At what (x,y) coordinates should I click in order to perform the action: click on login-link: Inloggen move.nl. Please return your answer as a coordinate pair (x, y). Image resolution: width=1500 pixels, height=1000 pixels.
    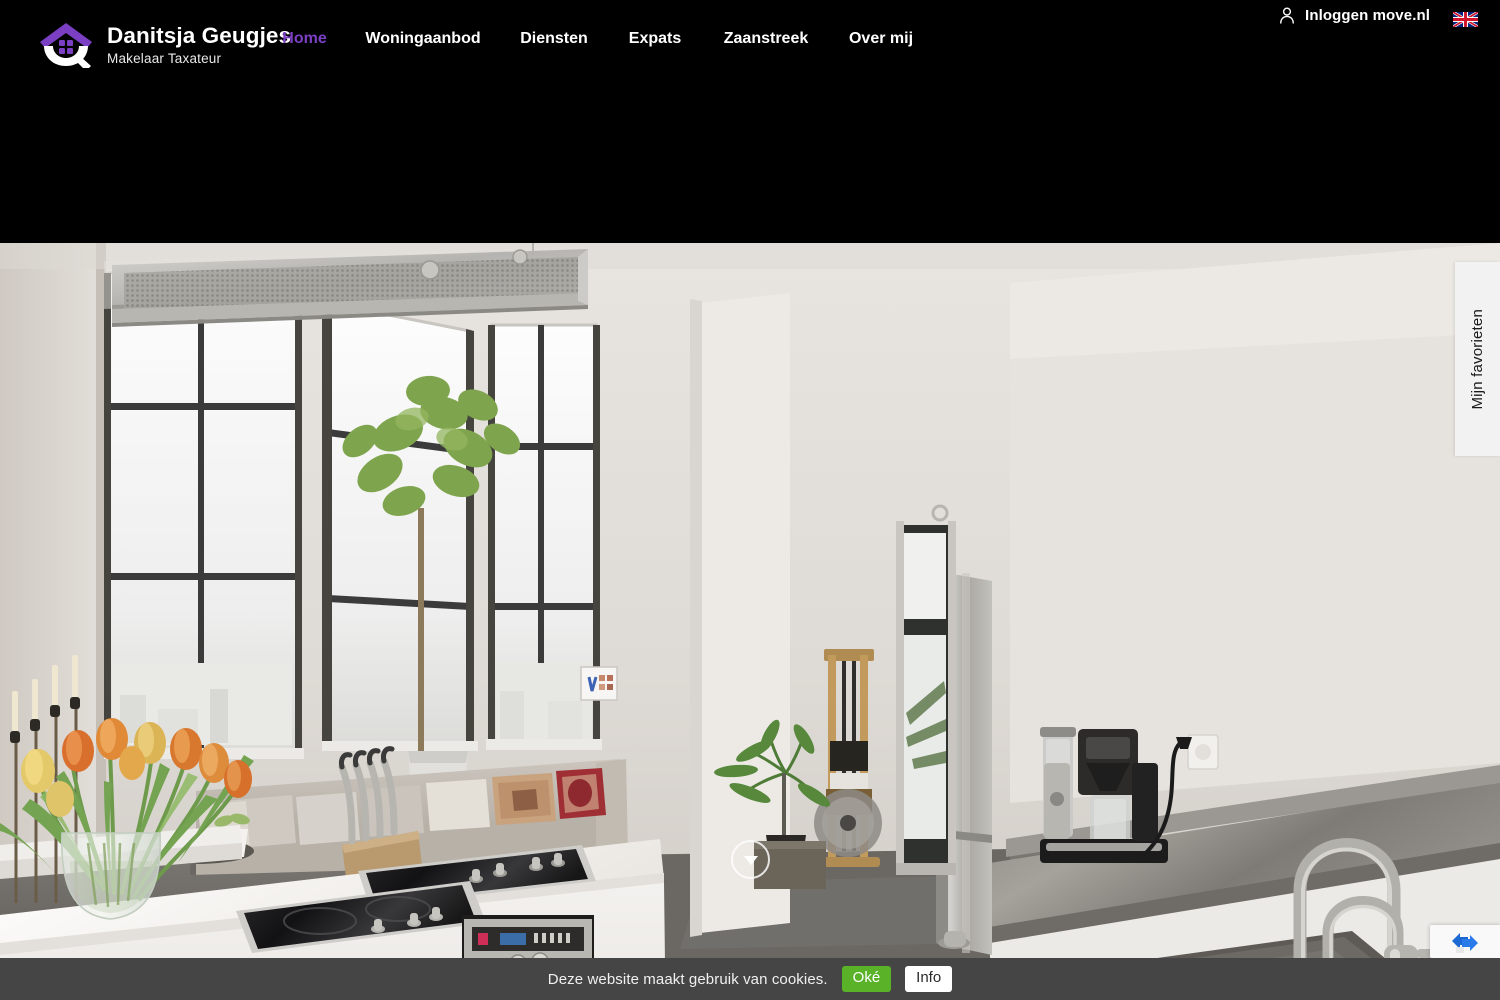
    Looking at the image, I should click on (1354, 15).